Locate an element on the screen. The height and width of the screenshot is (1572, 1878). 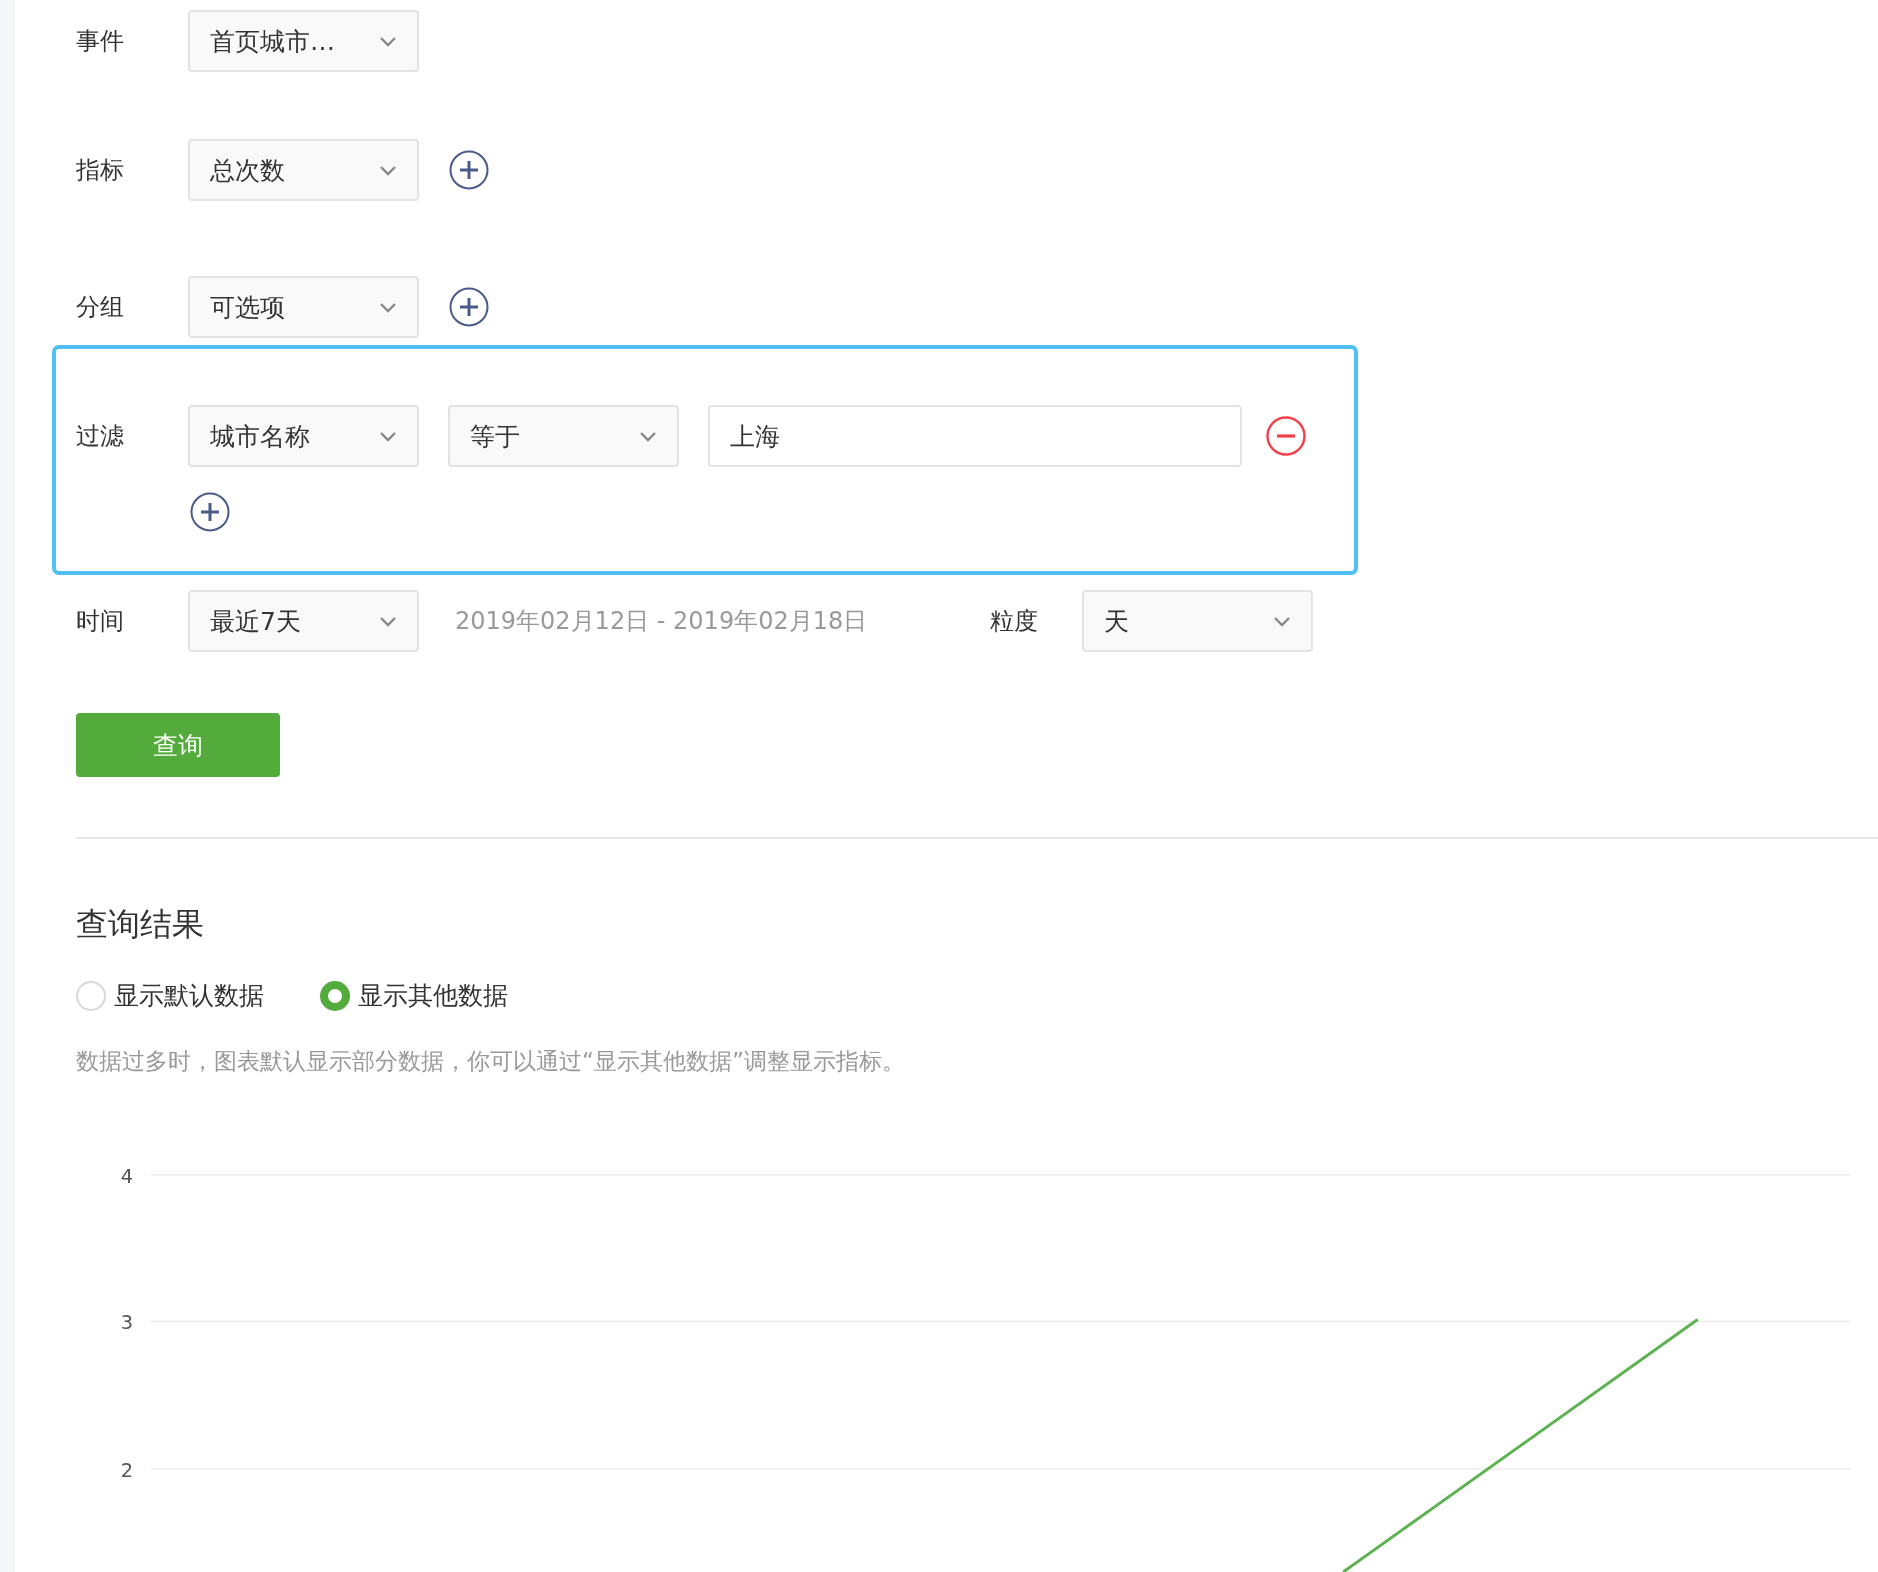
dropdown-select: 最近7天 is located at coordinates (303, 621).